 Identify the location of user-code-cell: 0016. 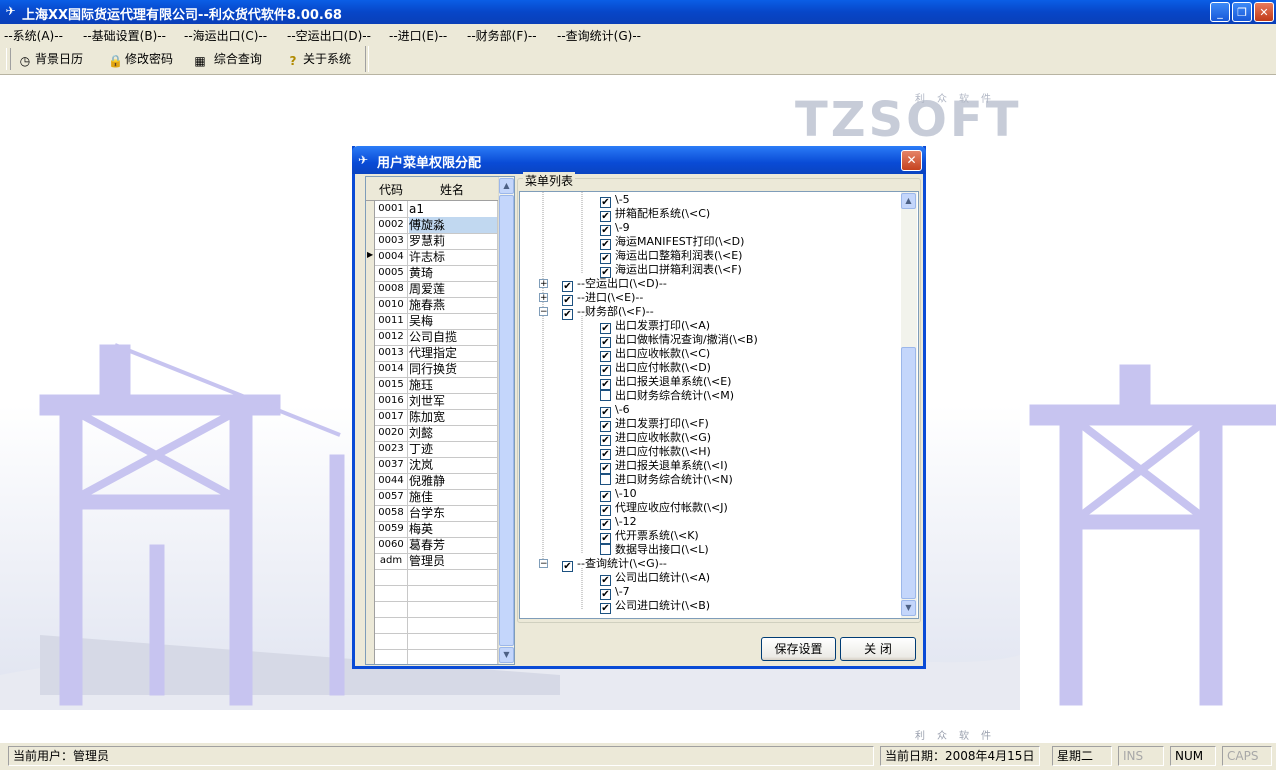
(391, 401).